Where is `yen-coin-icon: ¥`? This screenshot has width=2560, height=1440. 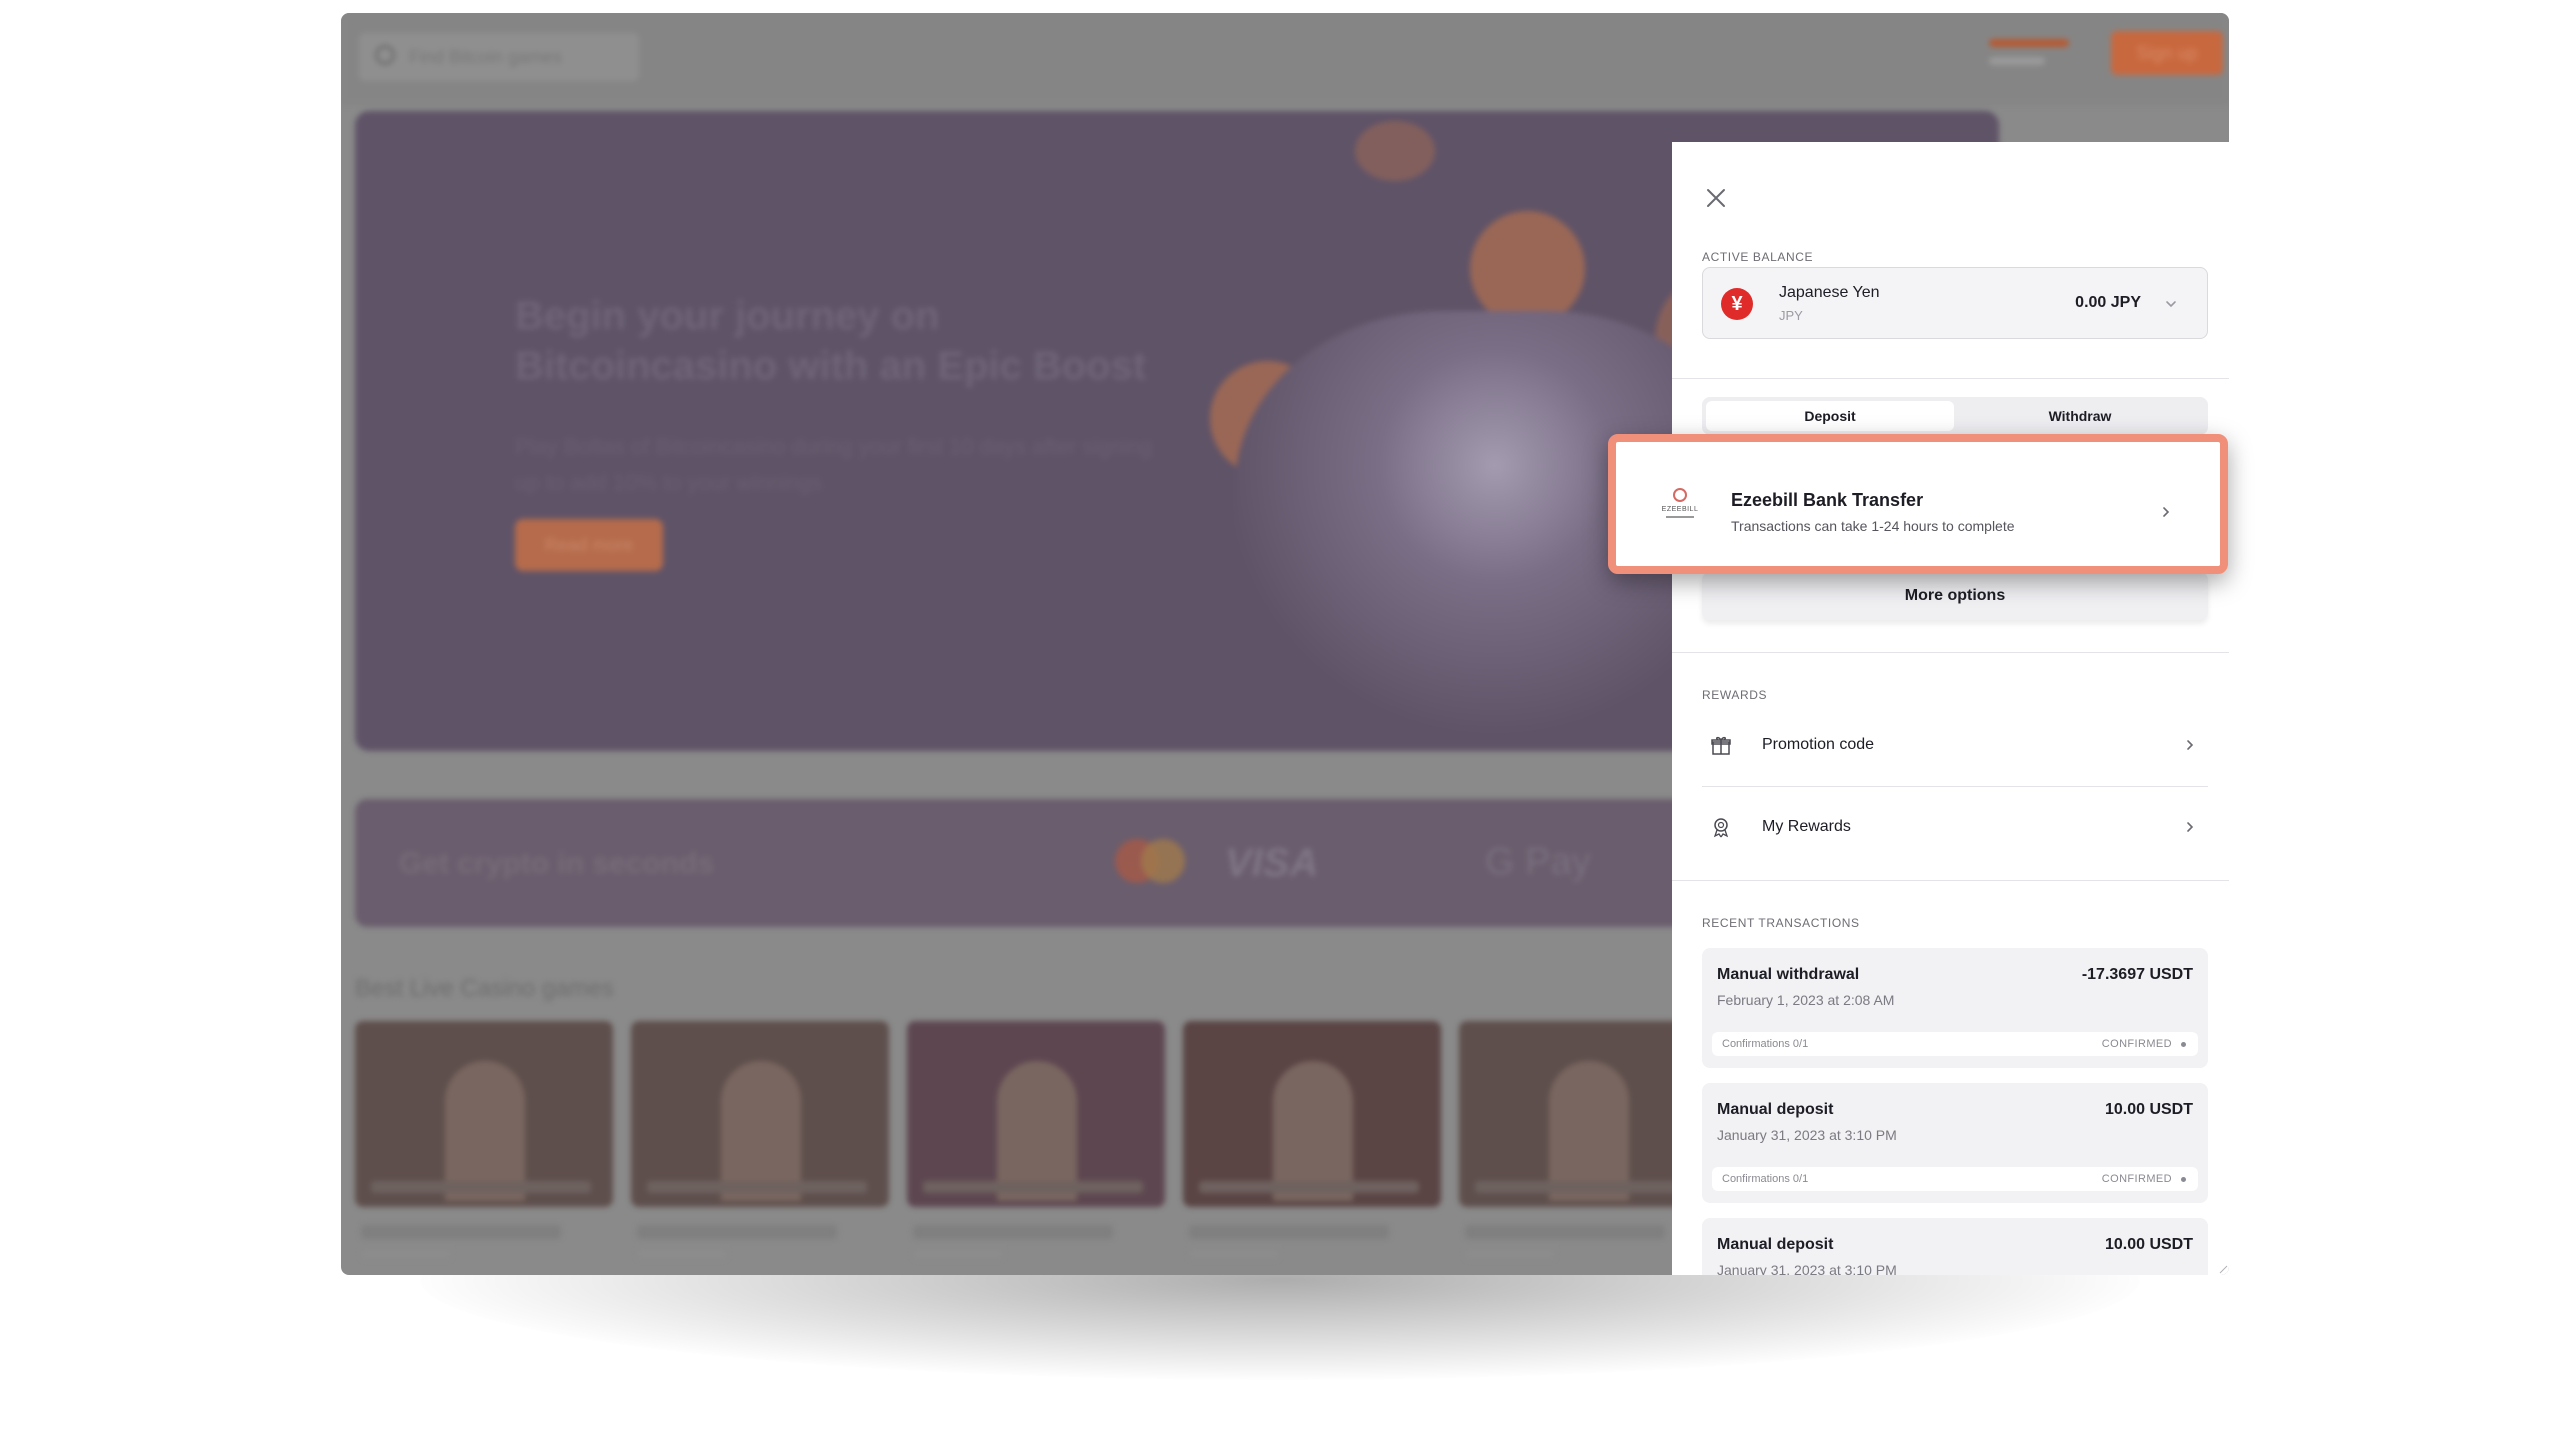 yen-coin-icon: ¥ is located at coordinates (1737, 304).